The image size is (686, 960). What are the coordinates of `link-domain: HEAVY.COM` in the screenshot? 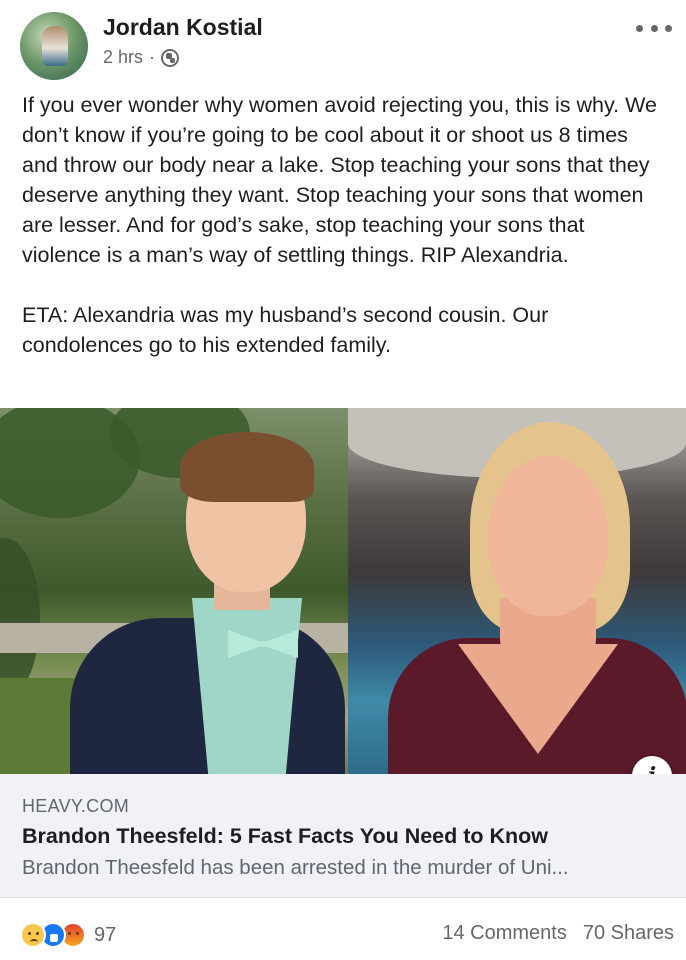 It's located at (76, 806).